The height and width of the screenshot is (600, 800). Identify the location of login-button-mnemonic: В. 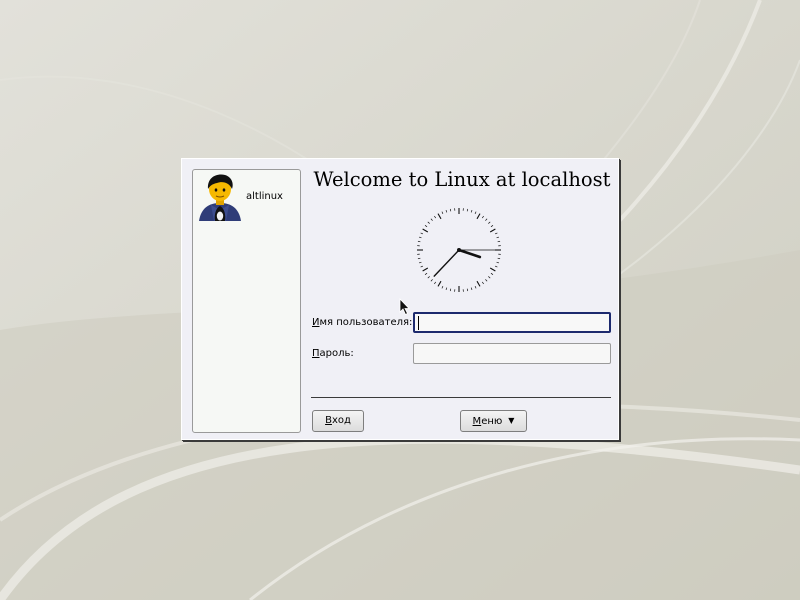
(328, 420).